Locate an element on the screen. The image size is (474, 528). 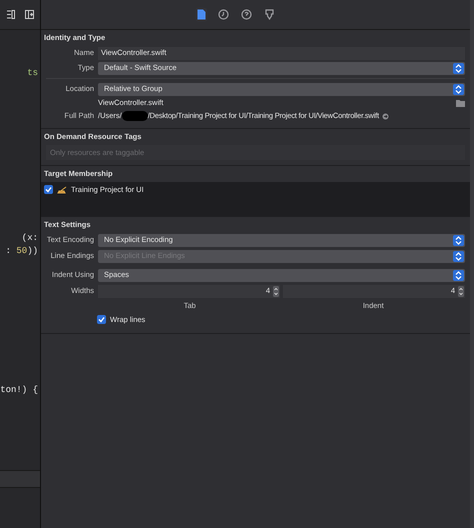
arrow-circle-icon is located at coordinates (385, 116).